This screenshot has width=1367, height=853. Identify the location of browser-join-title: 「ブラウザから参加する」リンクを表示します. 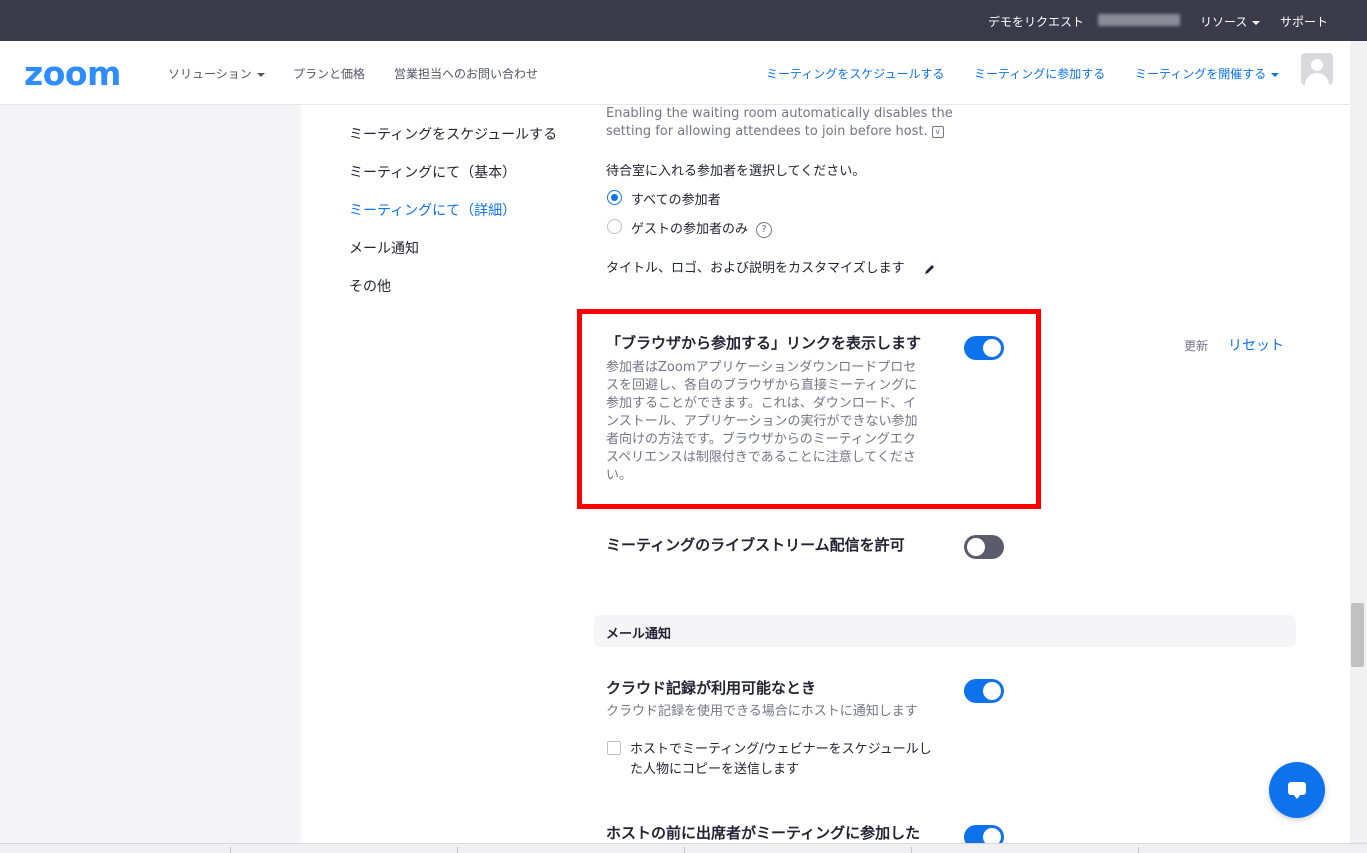
(764, 343).